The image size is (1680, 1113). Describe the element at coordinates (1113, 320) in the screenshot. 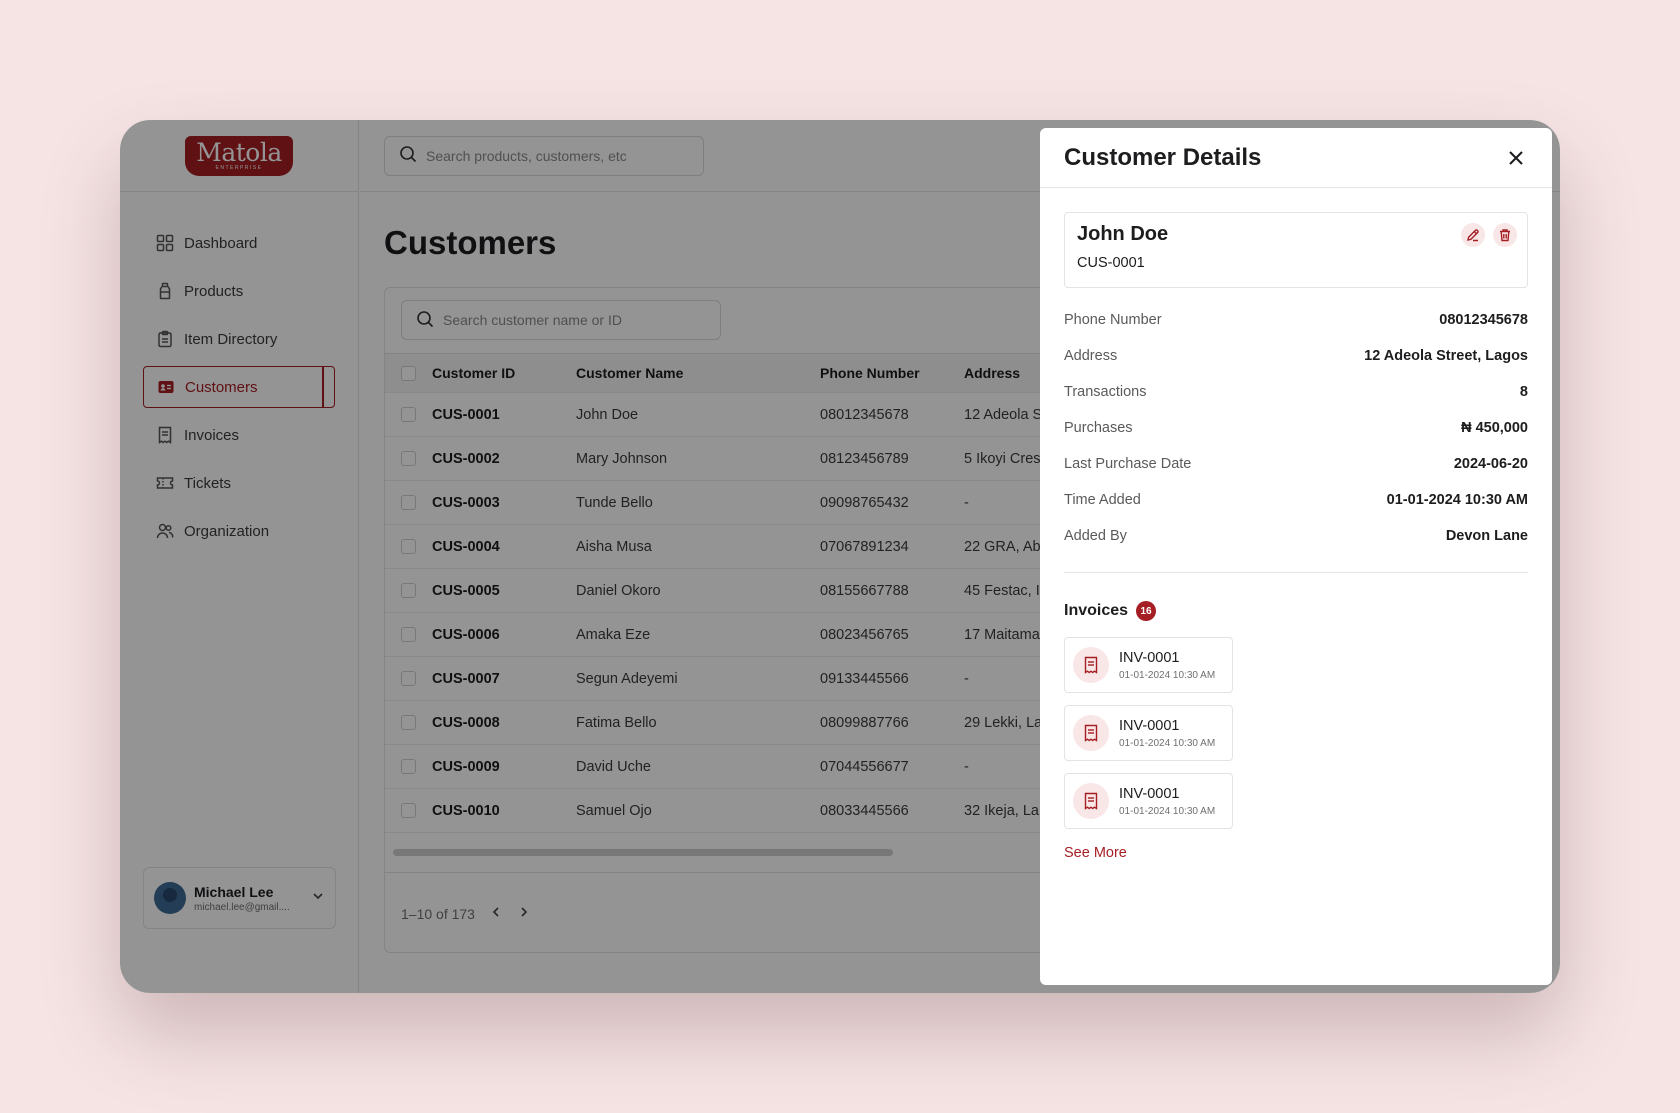

I see `detail-label: Phone Number` at that location.